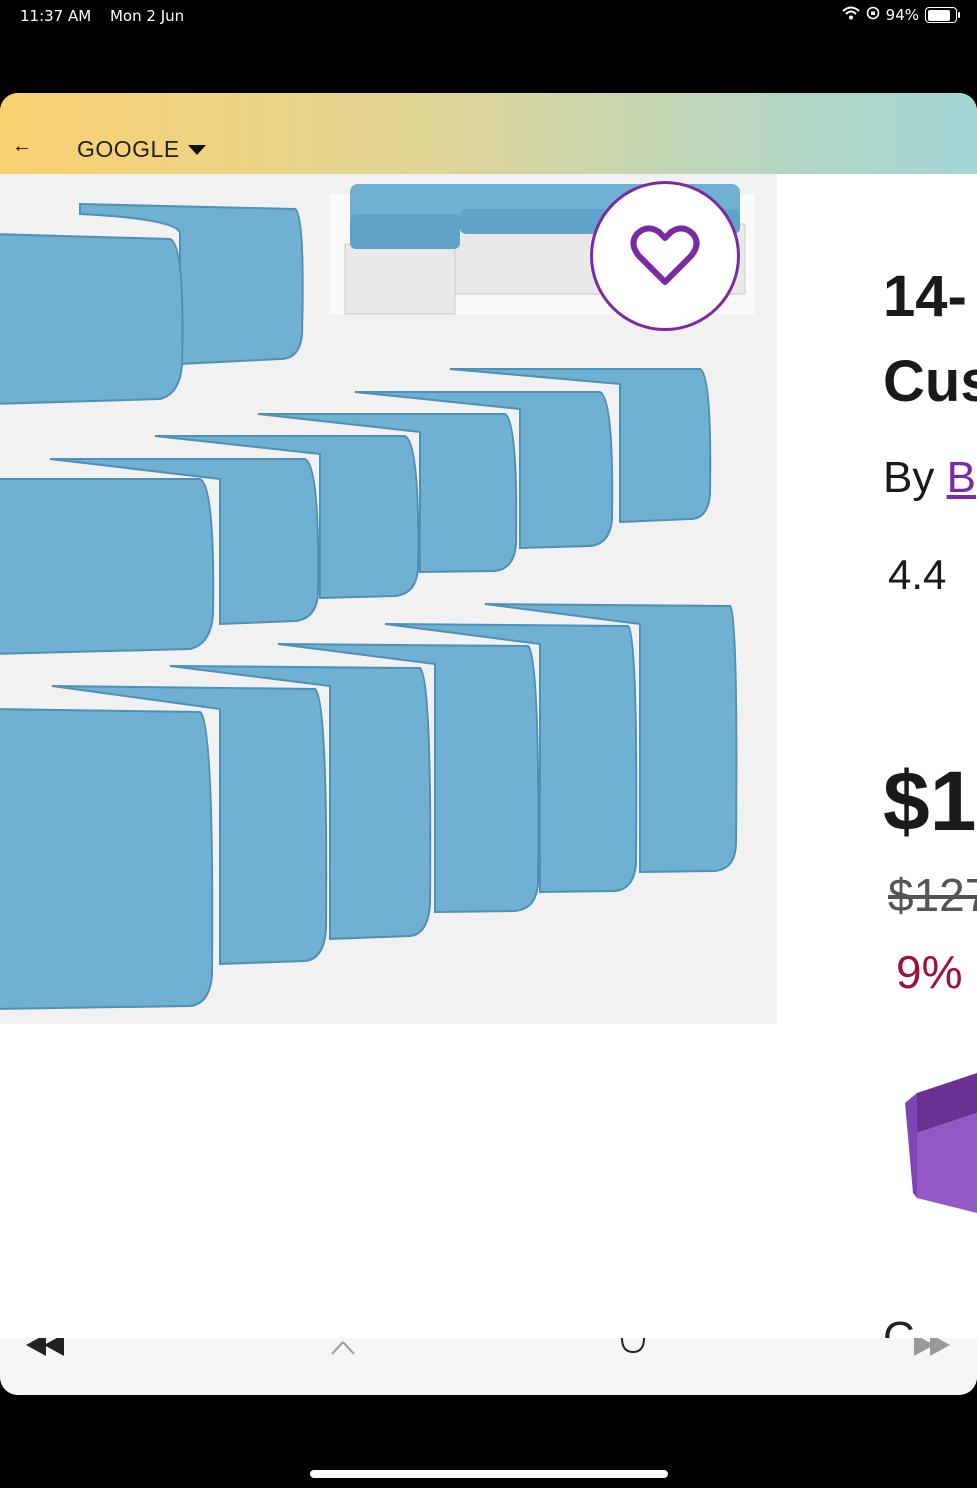 The image size is (977, 1488). Describe the element at coordinates (488, 1366) in the screenshot. I see `bottom-toolbar` at that location.